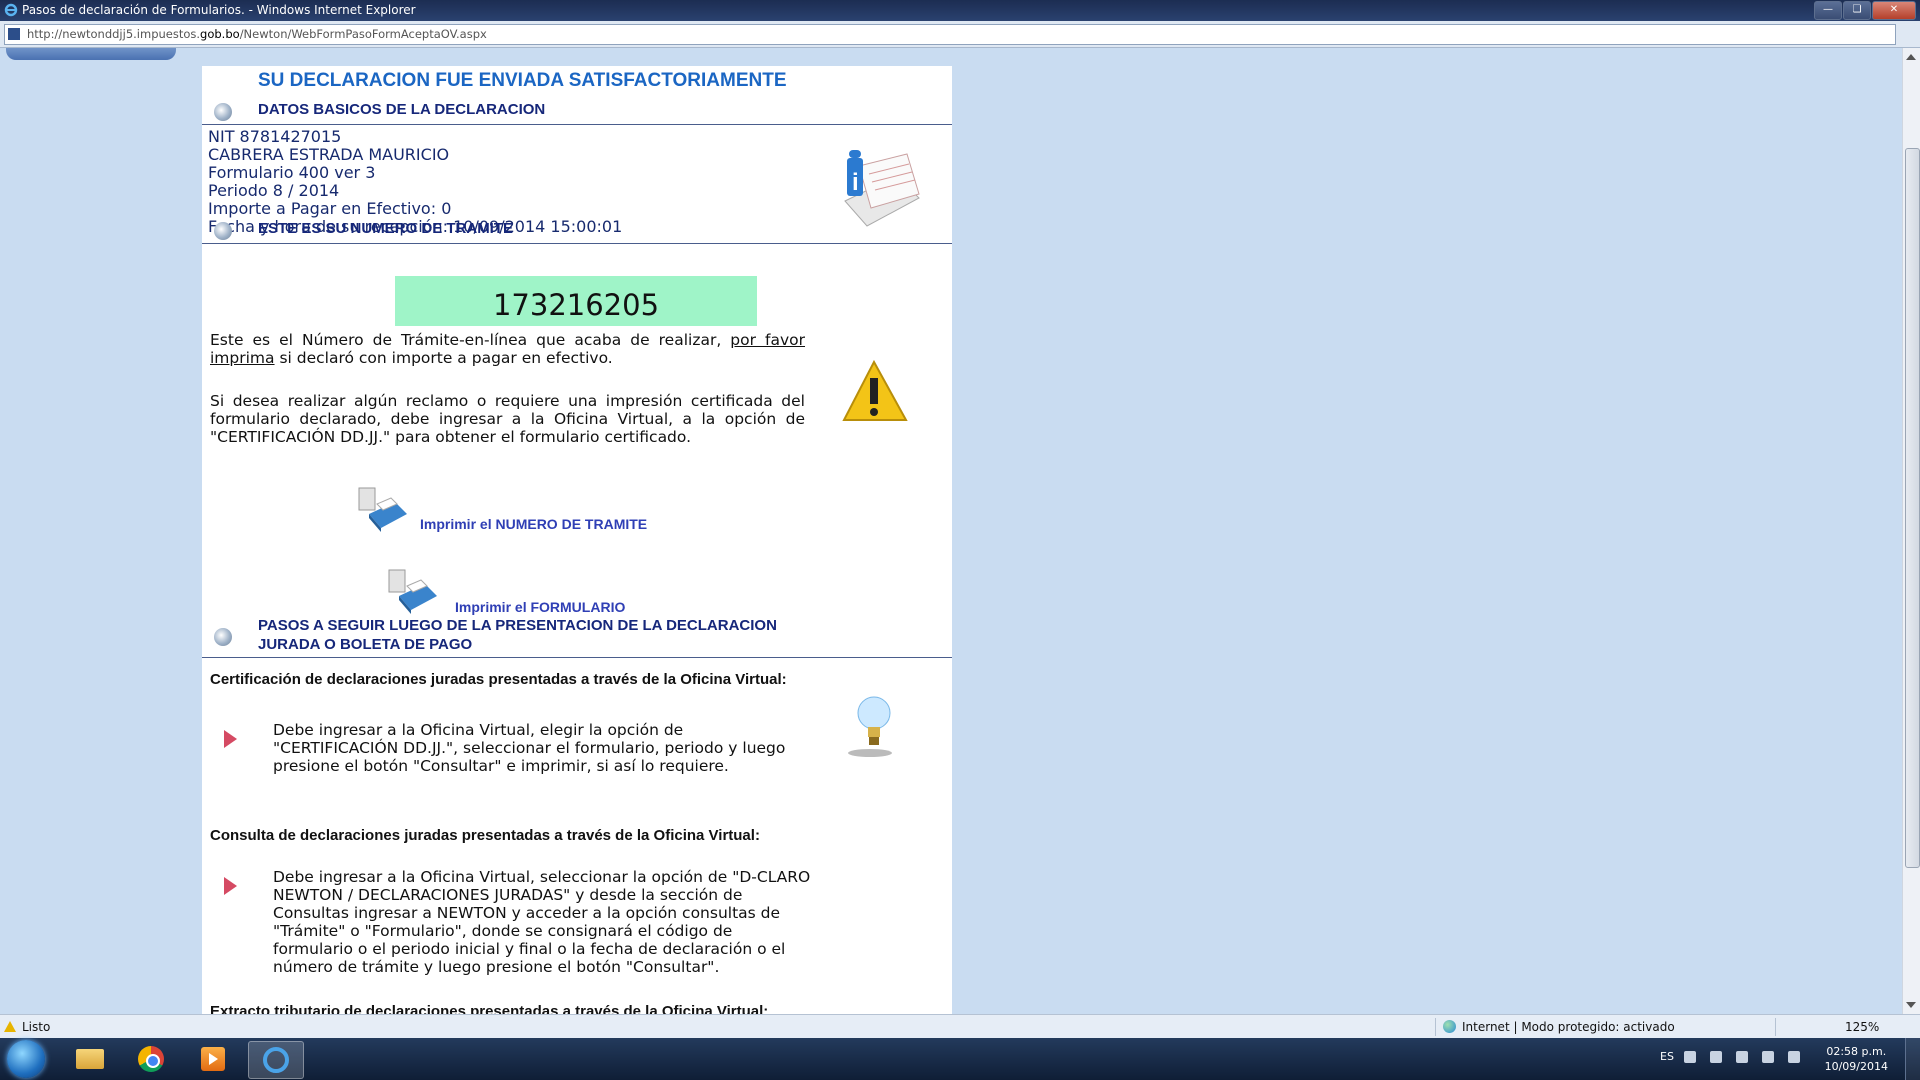  Describe the element at coordinates (1690, 1057) in the screenshot. I see `keyboard-icon` at that location.